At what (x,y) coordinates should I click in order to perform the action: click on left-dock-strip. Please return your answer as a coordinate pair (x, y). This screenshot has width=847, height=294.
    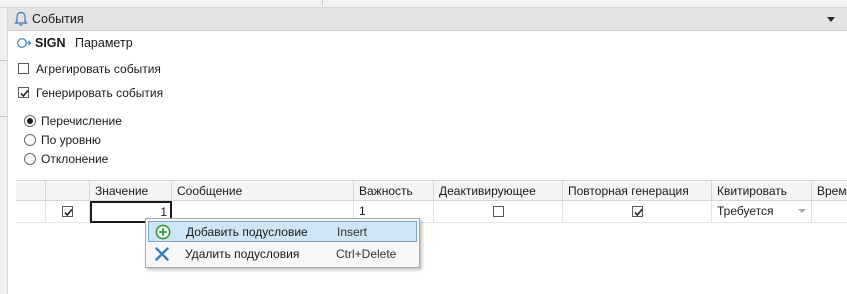
    Looking at the image, I should click on (4, 151).